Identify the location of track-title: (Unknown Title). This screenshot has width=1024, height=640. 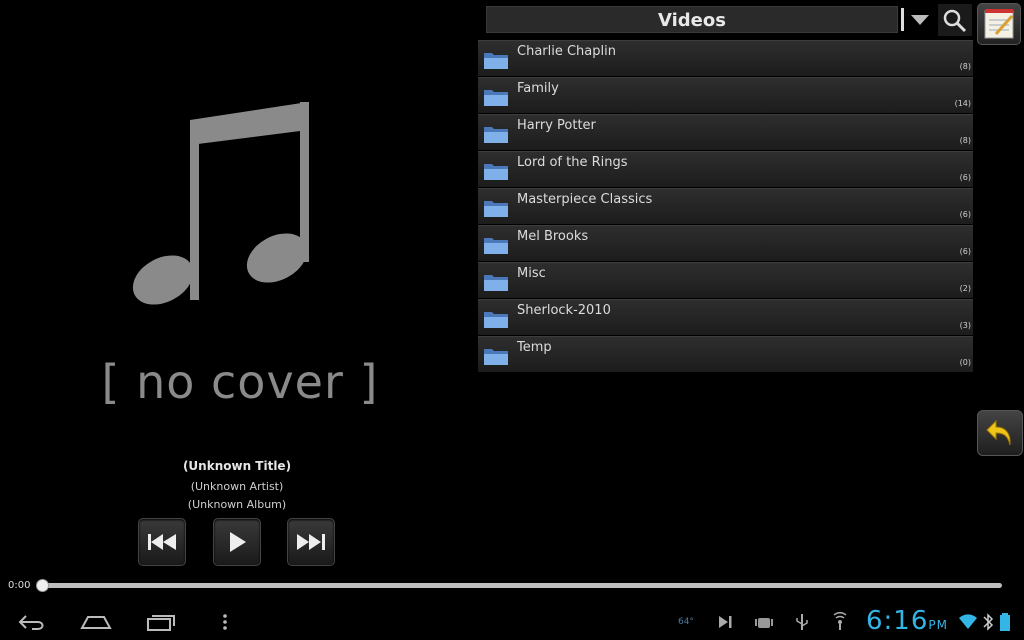
(237, 466).